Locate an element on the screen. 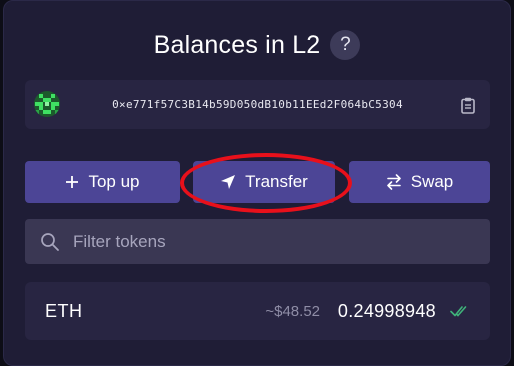 The image size is (514, 366). transfer-button: Transfer is located at coordinates (264, 182).